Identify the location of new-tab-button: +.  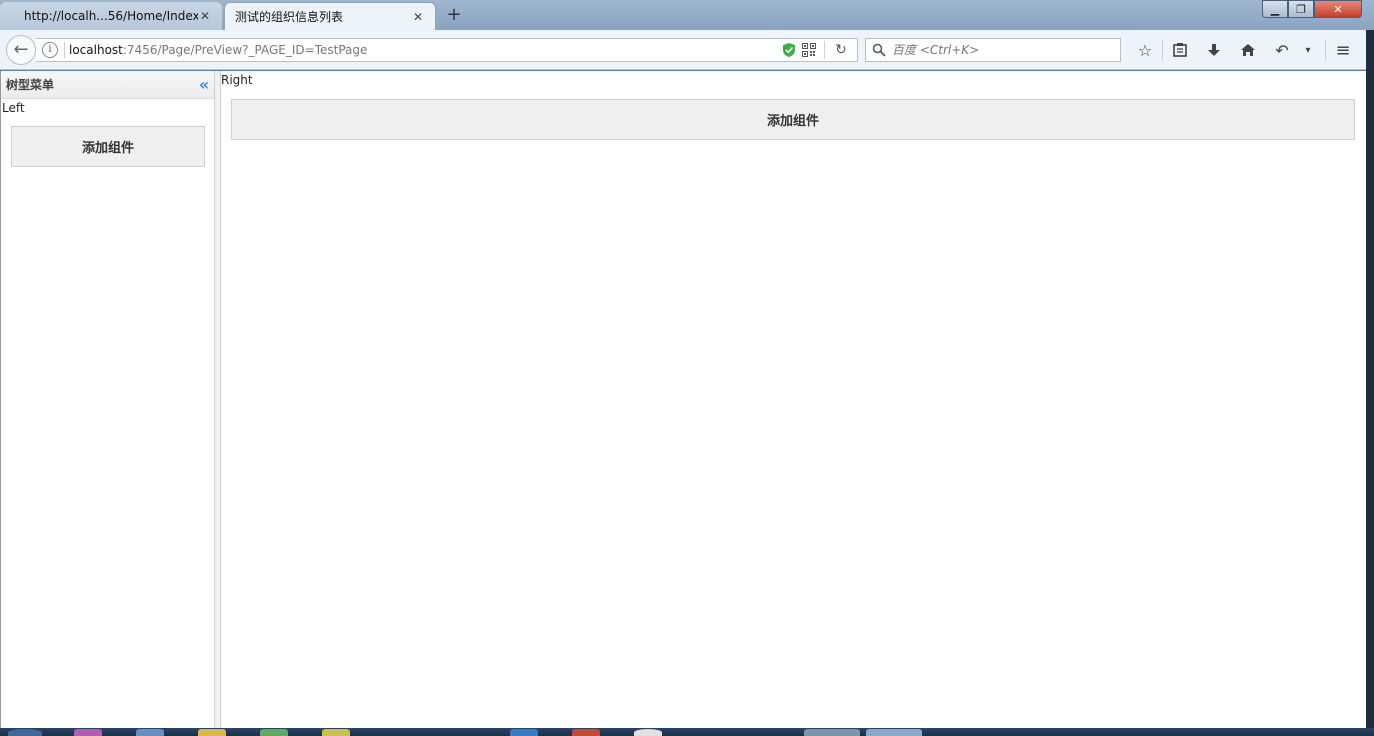
(454, 15).